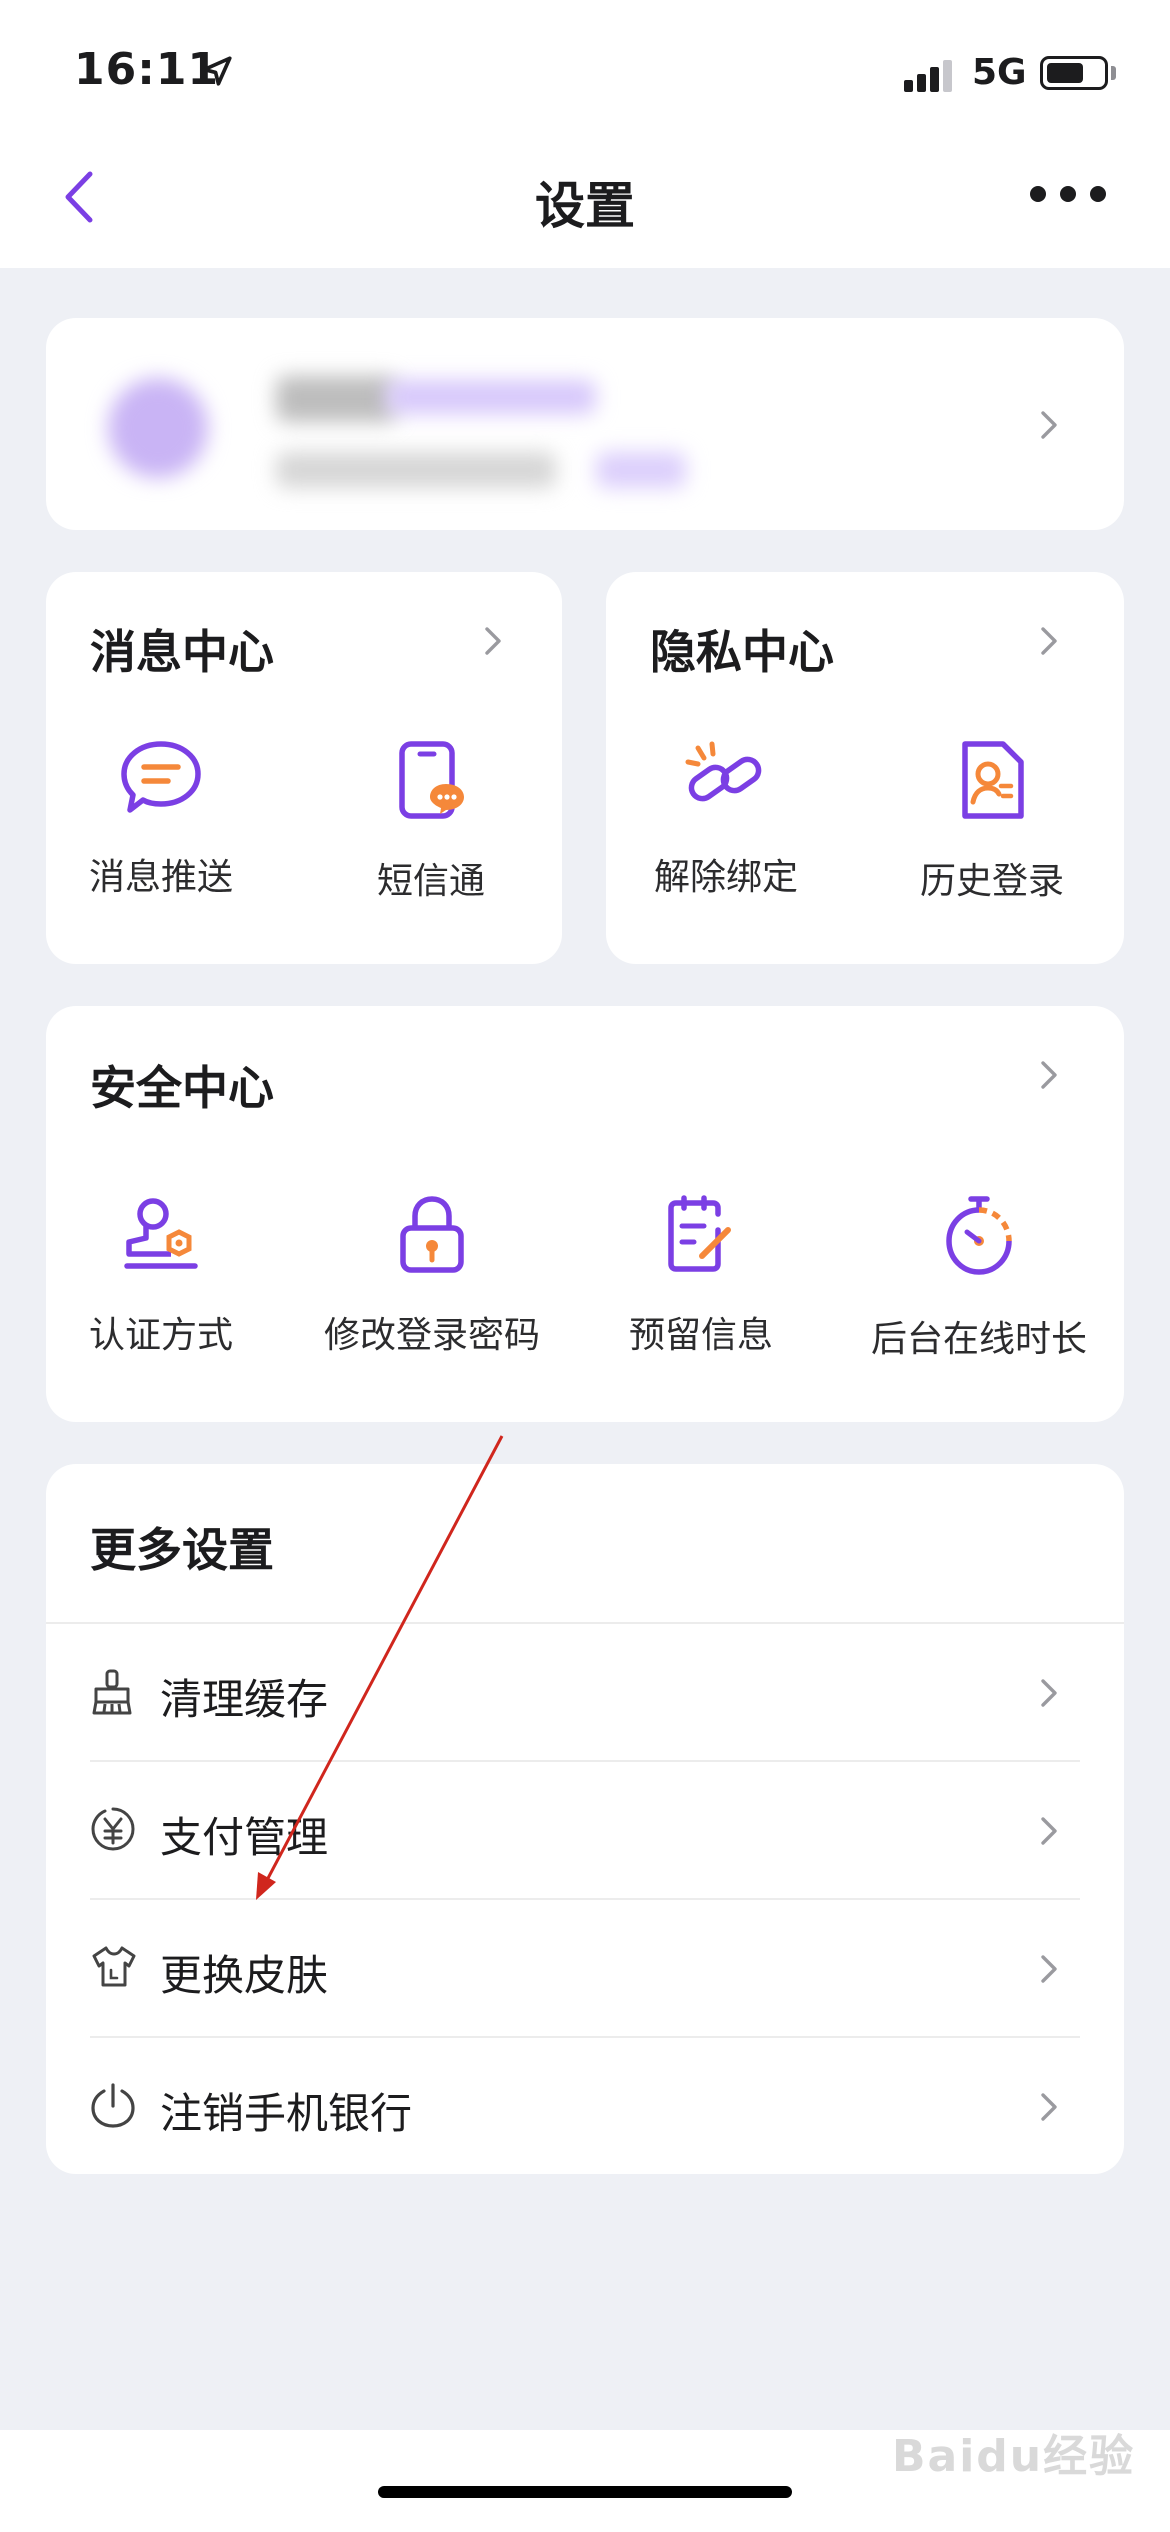 Image resolution: width=1170 pixels, height=2532 pixels. I want to click on auth-method-label: 认证方式, so click(160, 1335).